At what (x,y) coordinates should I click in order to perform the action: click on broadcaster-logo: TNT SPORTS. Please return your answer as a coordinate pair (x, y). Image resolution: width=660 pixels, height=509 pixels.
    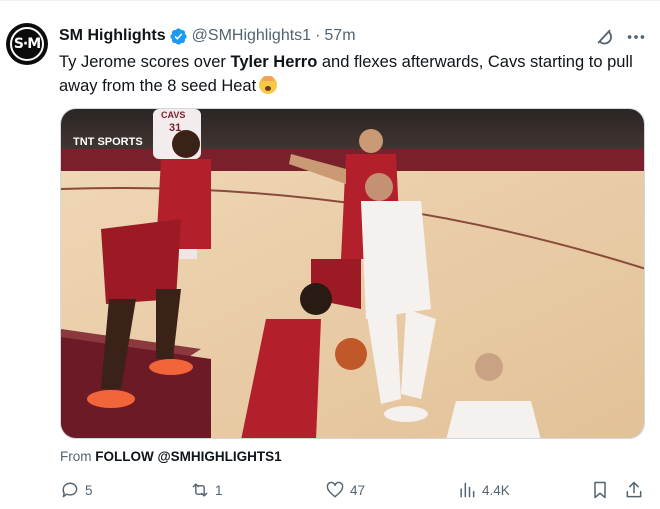
    Looking at the image, I should click on (108, 142).